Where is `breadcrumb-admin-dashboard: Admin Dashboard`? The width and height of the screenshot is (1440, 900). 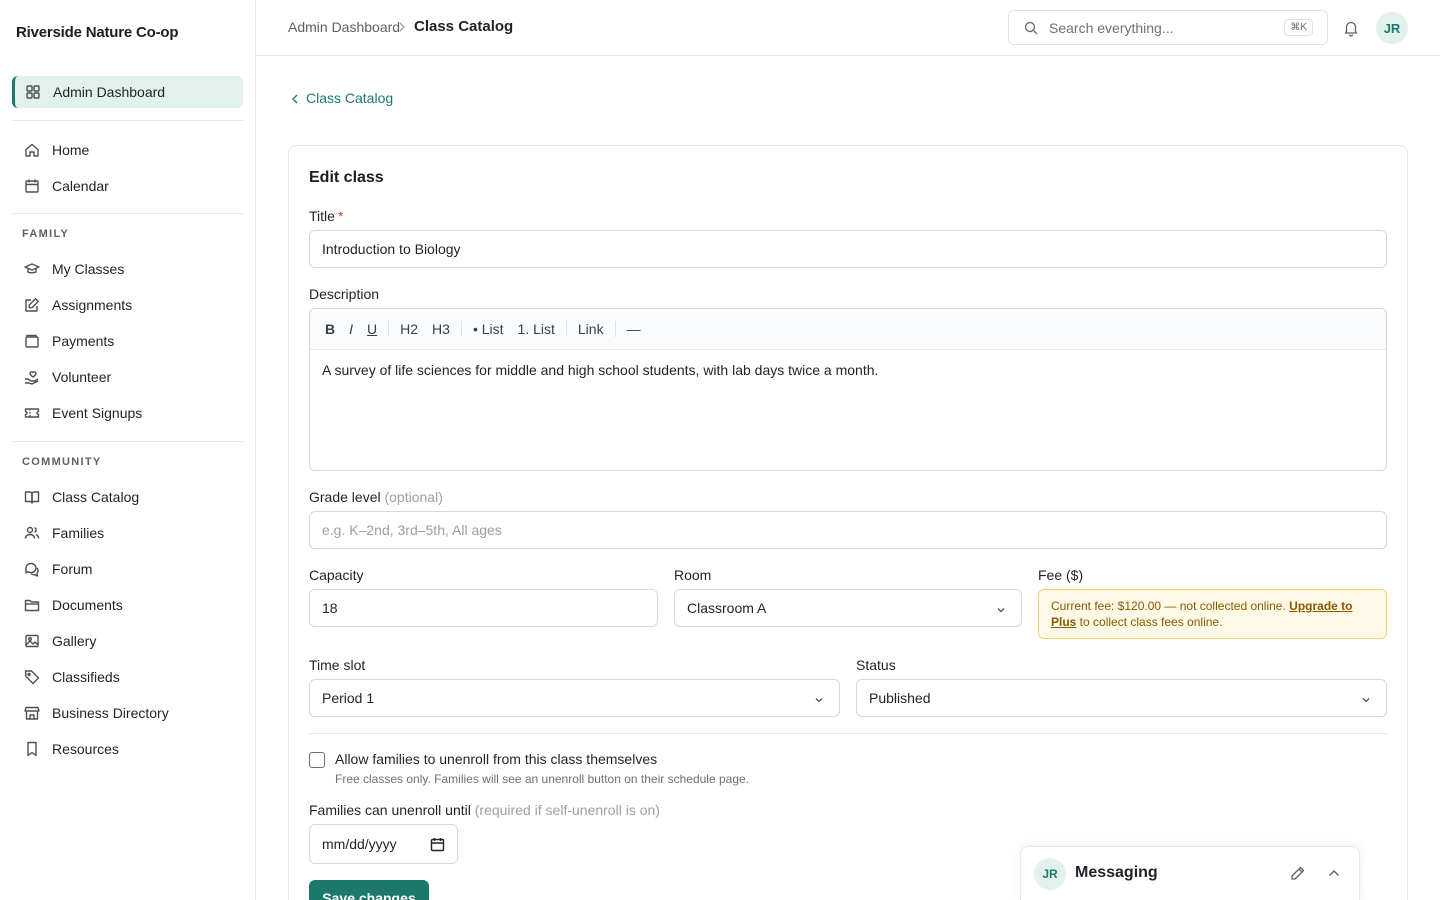 breadcrumb-admin-dashboard: Admin Dashboard is located at coordinates (344, 27).